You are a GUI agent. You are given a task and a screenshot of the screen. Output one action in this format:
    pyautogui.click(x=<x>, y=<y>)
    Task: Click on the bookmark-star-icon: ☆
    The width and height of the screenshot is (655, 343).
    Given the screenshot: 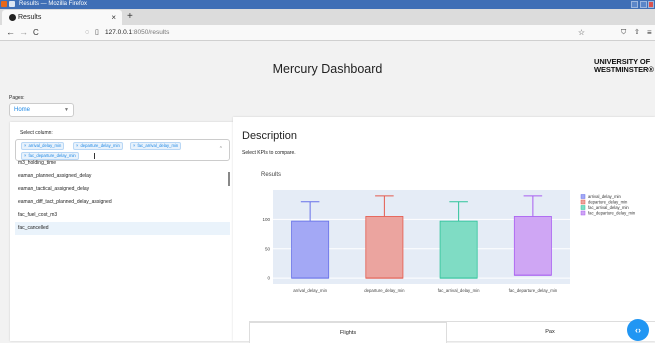 What is the action you would take?
    pyautogui.click(x=581, y=32)
    